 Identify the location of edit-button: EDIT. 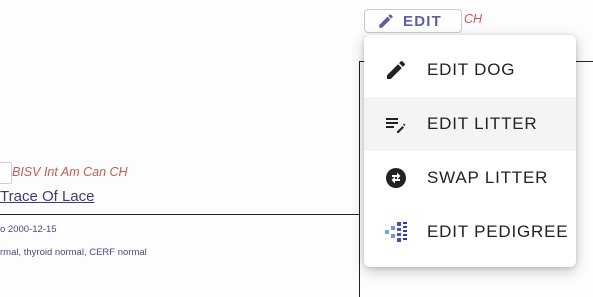
(413, 21).